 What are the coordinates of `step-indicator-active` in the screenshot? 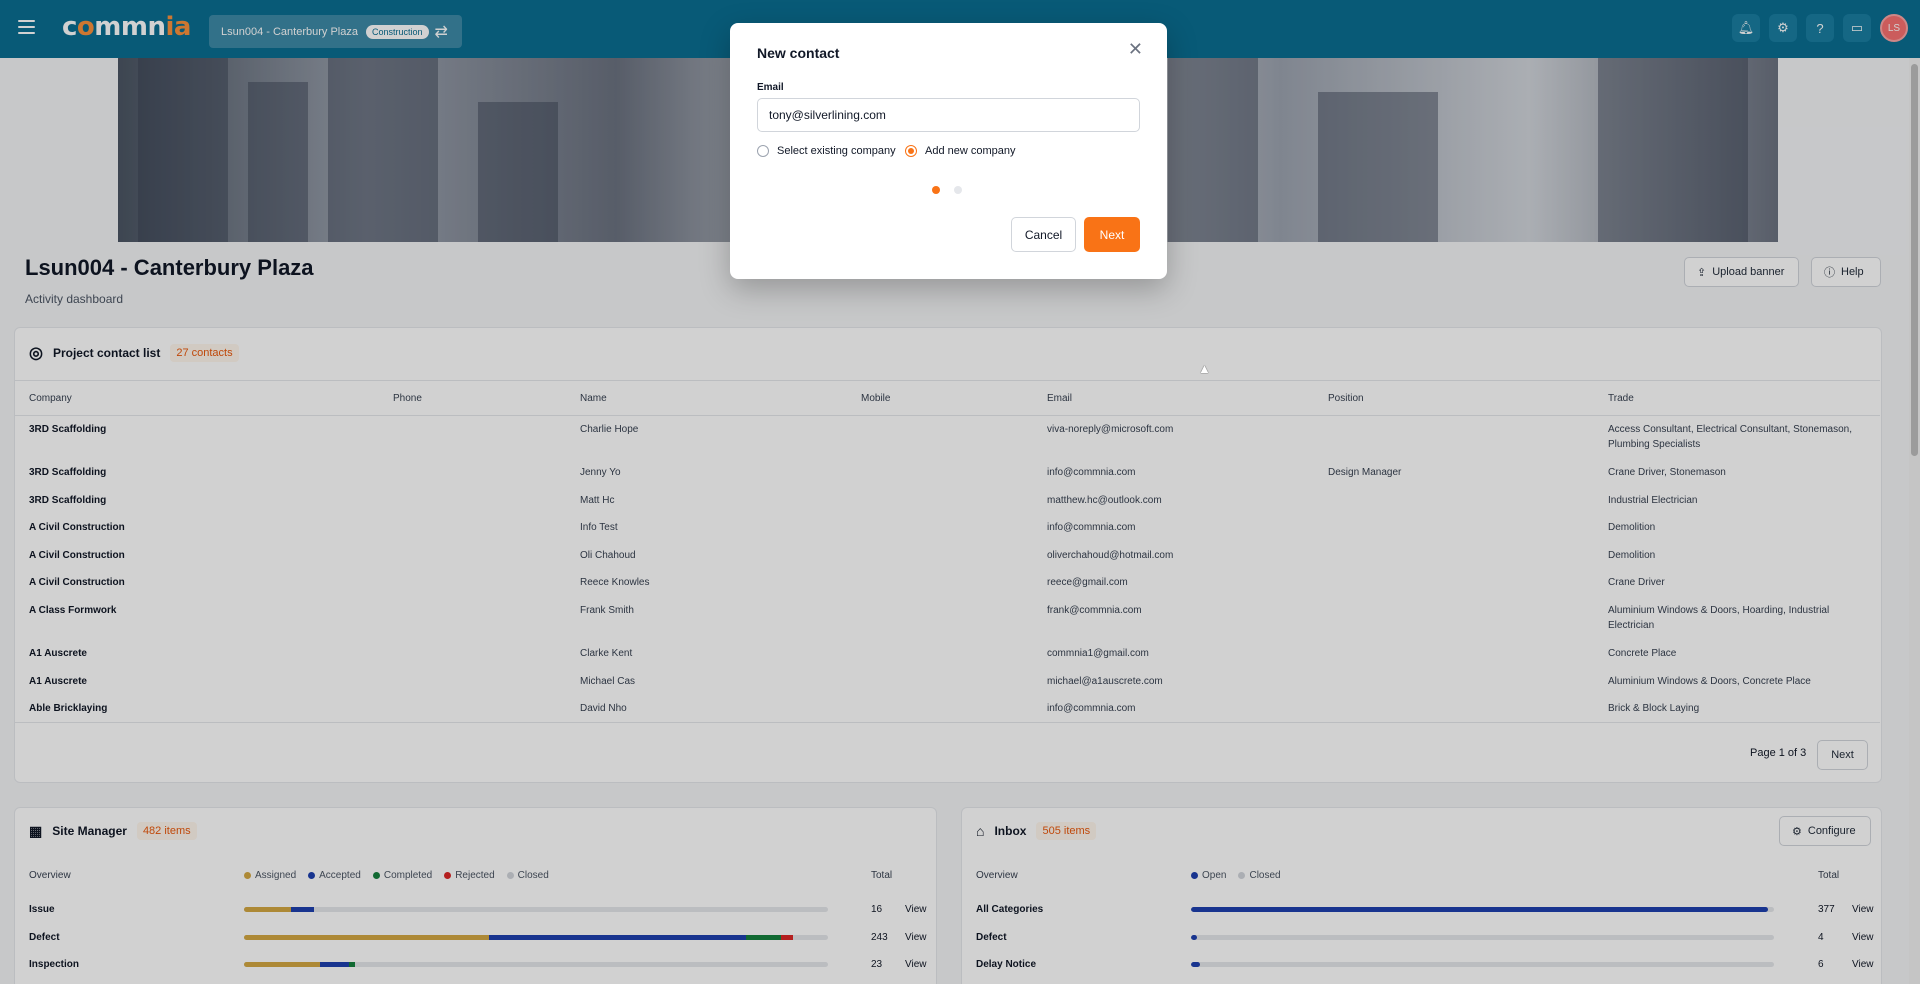 It's located at (936, 190).